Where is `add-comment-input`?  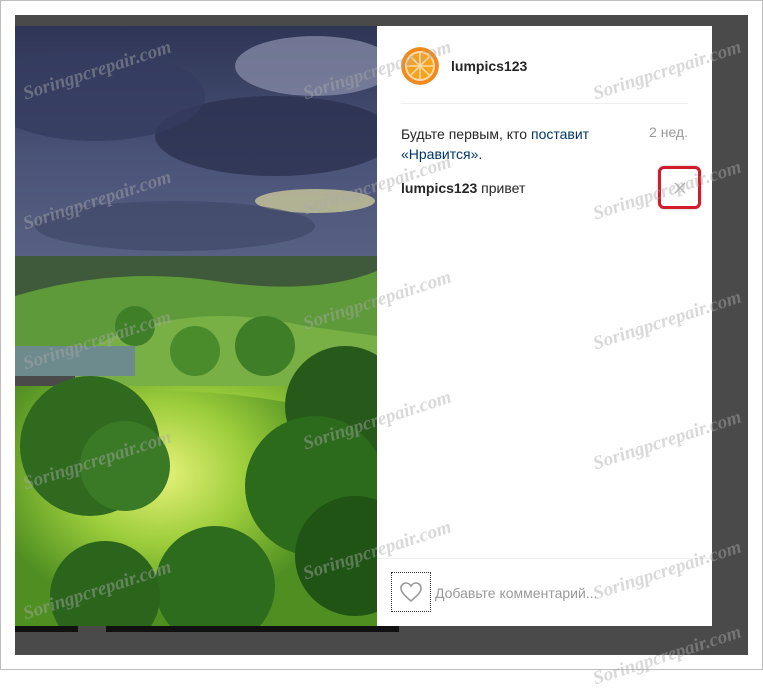 add-comment-input is located at coordinates (565, 593).